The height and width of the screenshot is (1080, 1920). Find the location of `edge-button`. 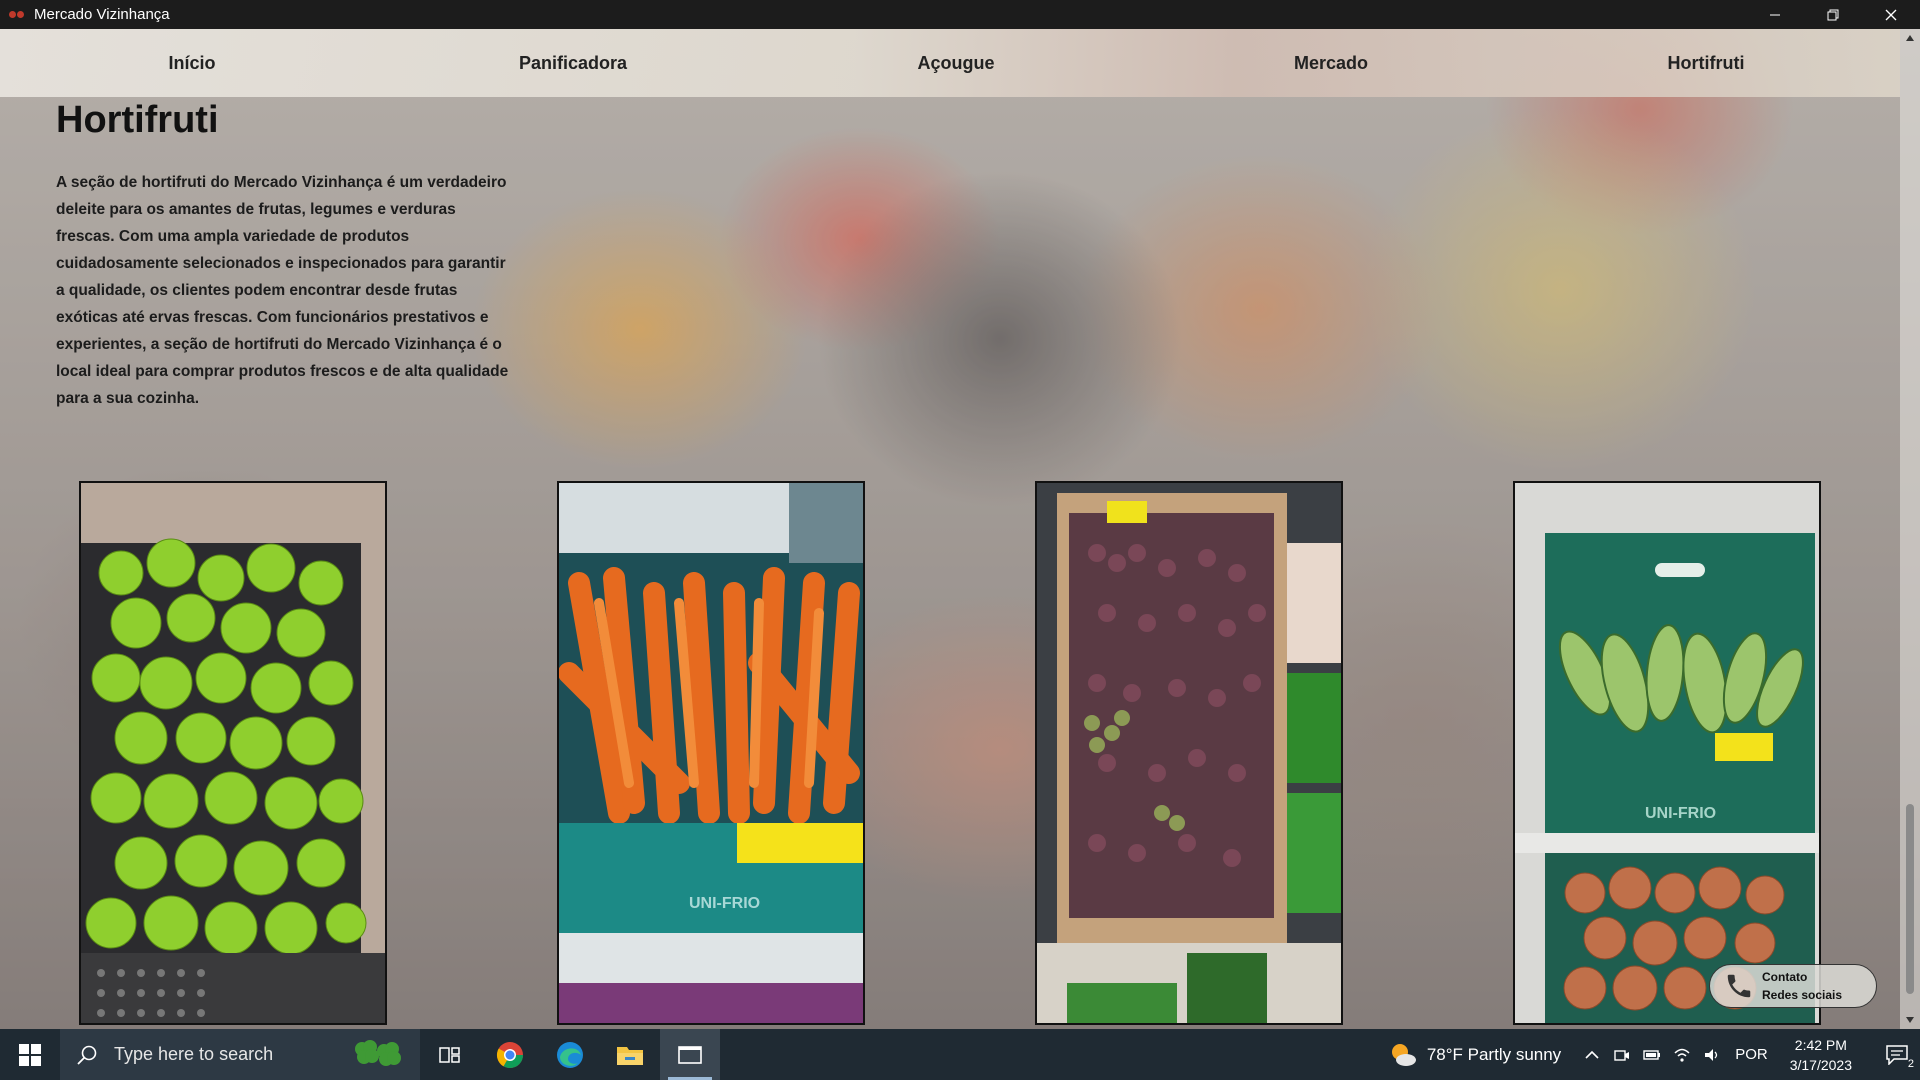

edge-button is located at coordinates (570, 1054).